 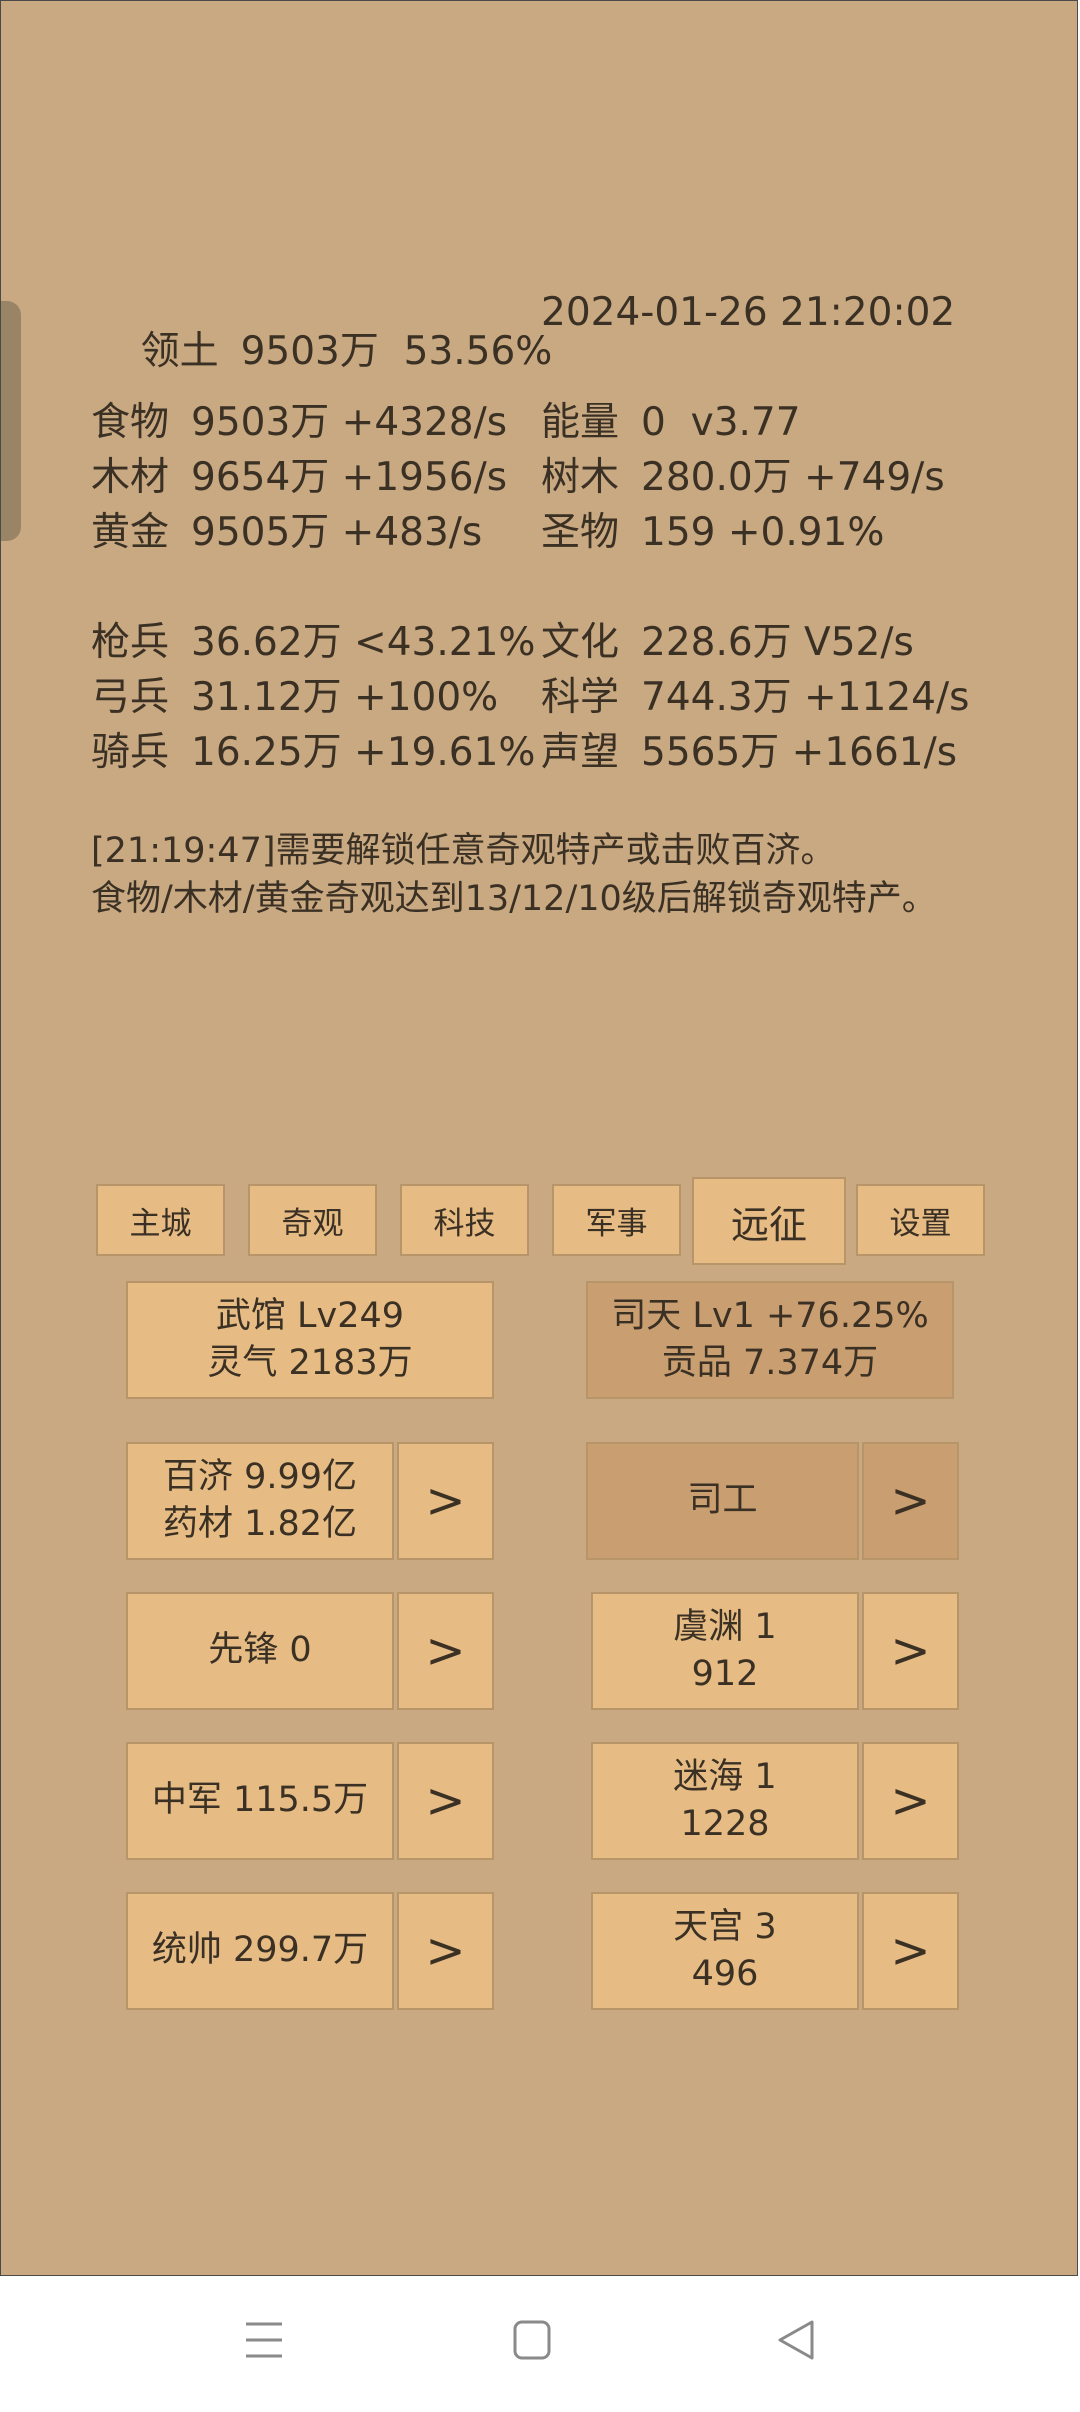 What do you see at coordinates (725, 1824) in the screenshot?
I see `mihai-value: 1228` at bounding box center [725, 1824].